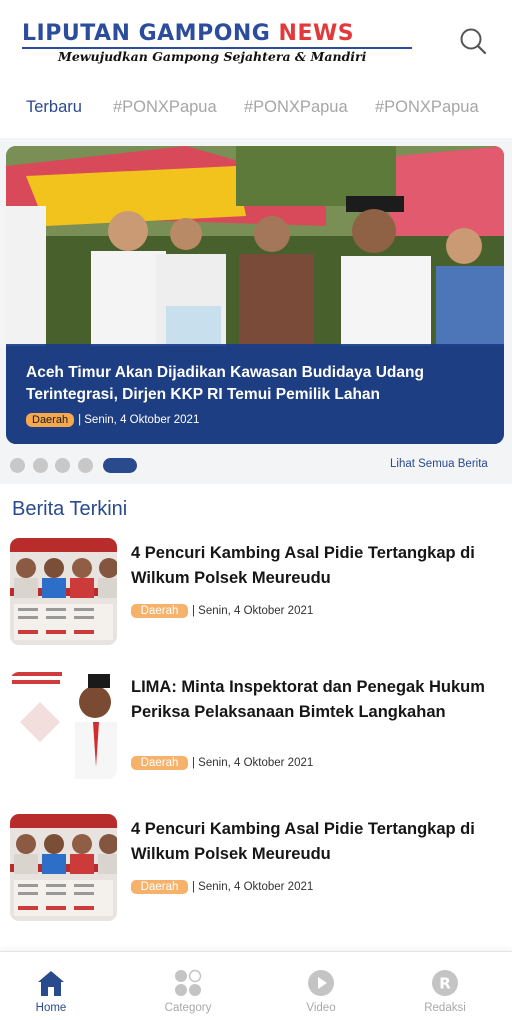 The height and width of the screenshot is (1020, 512). Describe the element at coordinates (120, 465) in the screenshot. I see `carousel-dot-active` at that location.